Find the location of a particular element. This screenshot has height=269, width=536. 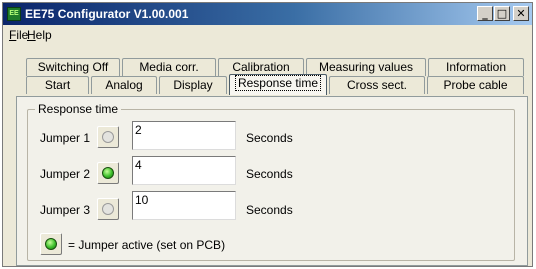

title-bar: EE EE75 Configurator V1.00.001 _ □ ✕ is located at coordinates (267, 14).